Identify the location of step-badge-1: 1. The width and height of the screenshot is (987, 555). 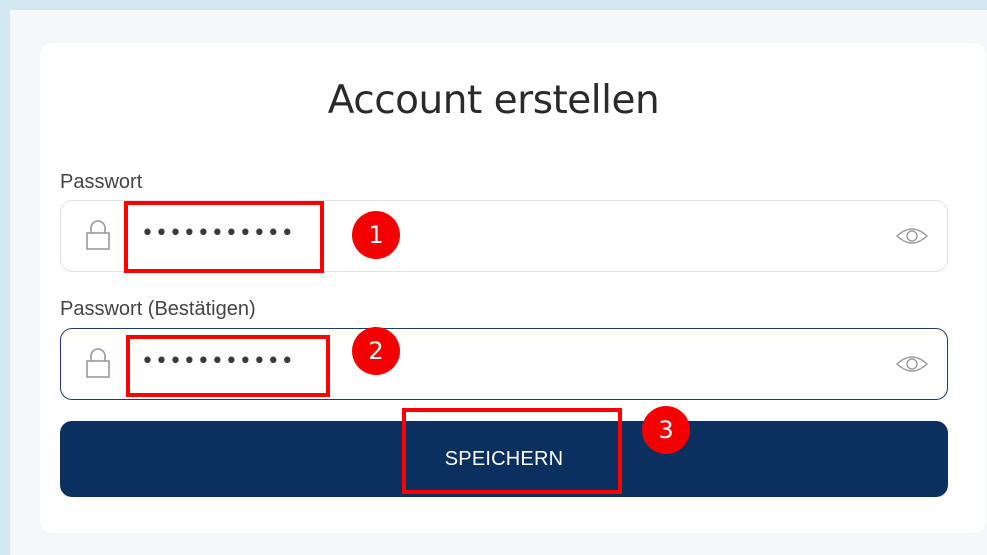
(376, 235).